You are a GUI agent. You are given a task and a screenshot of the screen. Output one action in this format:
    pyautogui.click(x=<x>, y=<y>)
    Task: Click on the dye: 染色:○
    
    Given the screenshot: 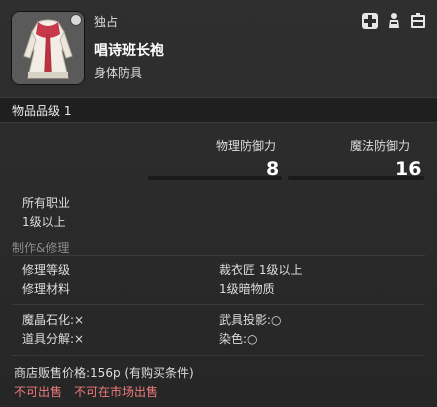 What is the action you would take?
    pyautogui.click(x=238, y=339)
    